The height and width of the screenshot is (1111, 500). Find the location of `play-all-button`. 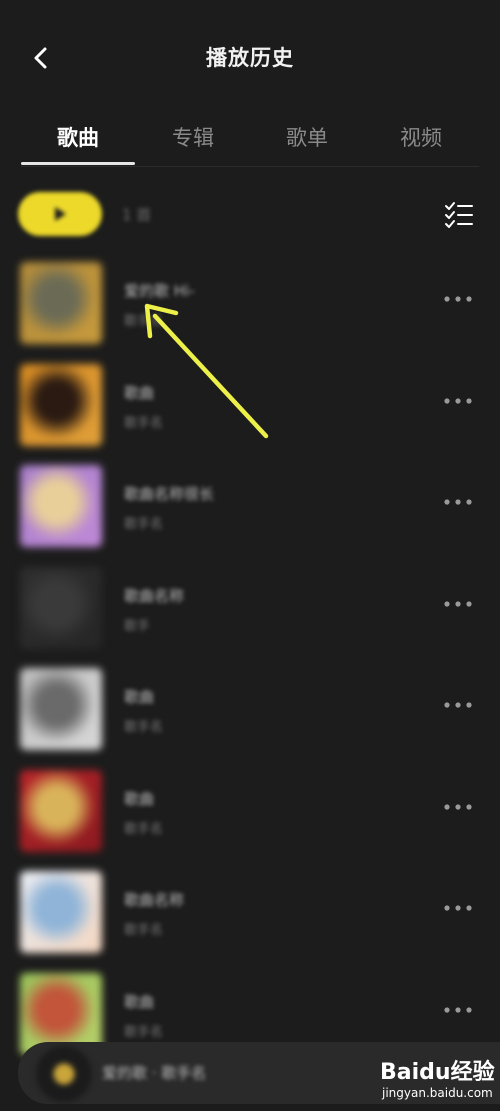

play-all-button is located at coordinates (60, 214).